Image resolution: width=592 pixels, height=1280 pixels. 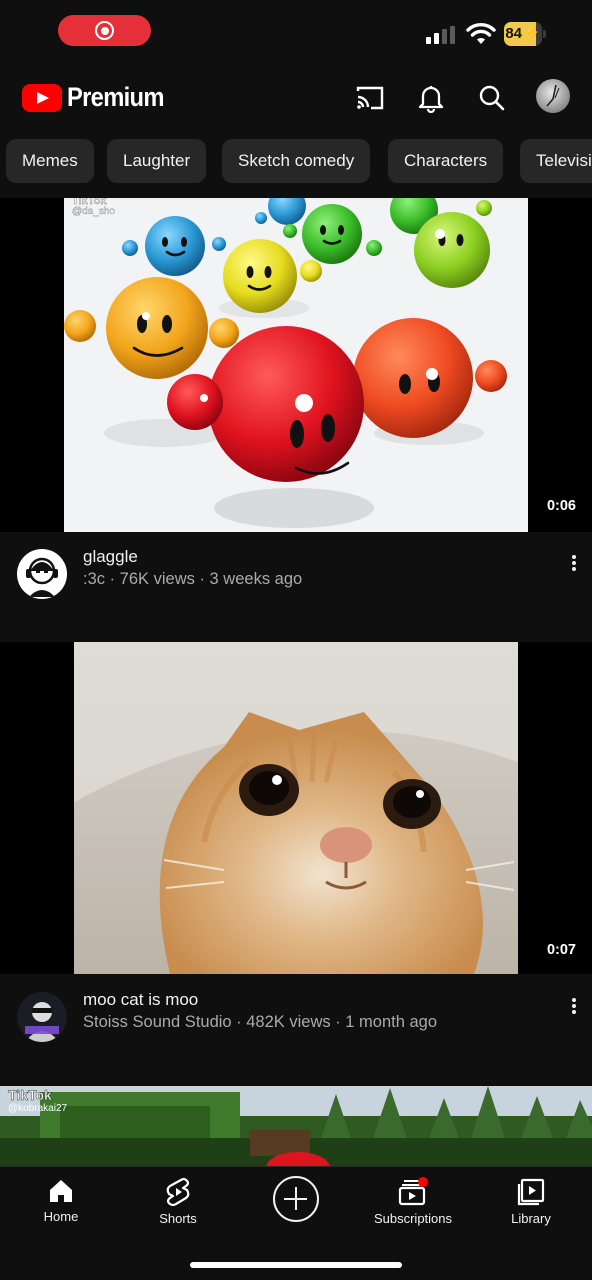 I want to click on video-details: glaggle :3c · 76K views · 3 weeks ago, so click(x=296, y=570).